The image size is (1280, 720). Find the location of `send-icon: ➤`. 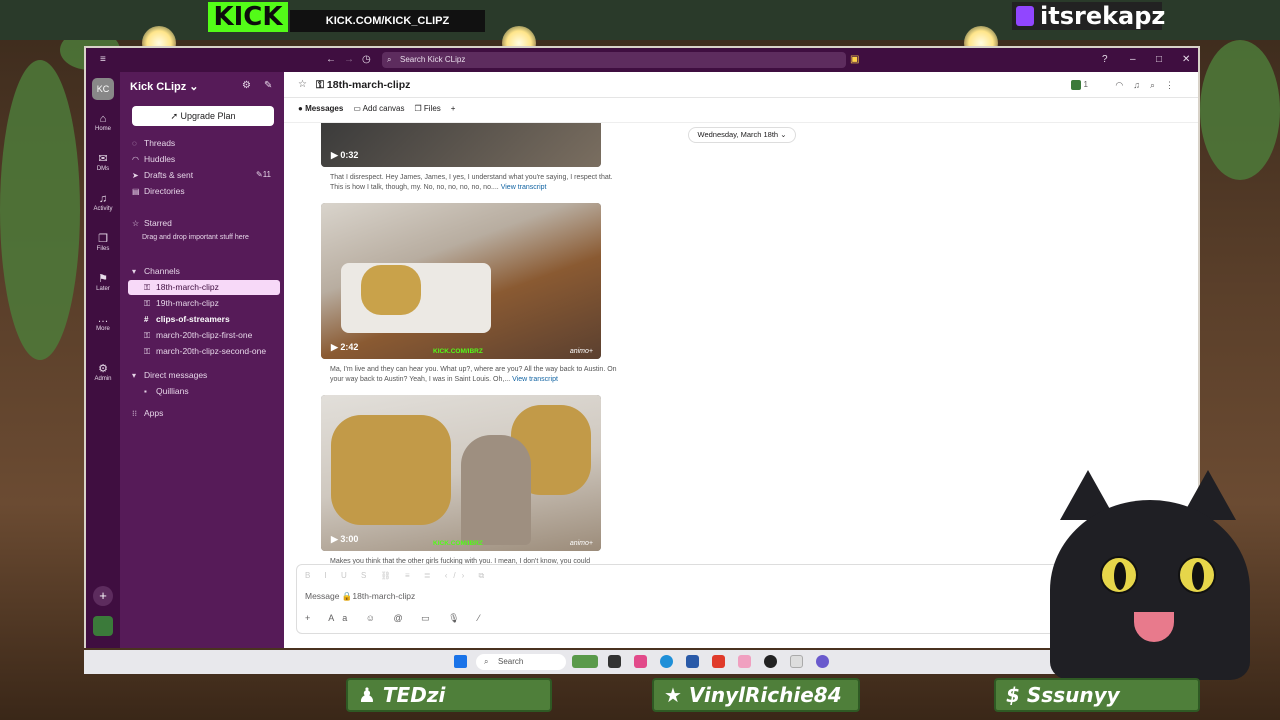

send-icon: ➤ is located at coordinates (135, 175).